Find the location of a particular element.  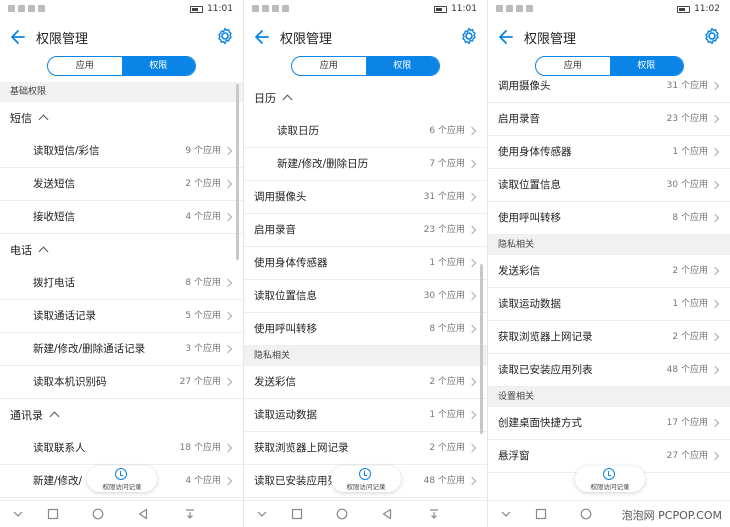

permission-row: 新建/修改/删除通话记录 3 个应用 is located at coordinates (121, 349).